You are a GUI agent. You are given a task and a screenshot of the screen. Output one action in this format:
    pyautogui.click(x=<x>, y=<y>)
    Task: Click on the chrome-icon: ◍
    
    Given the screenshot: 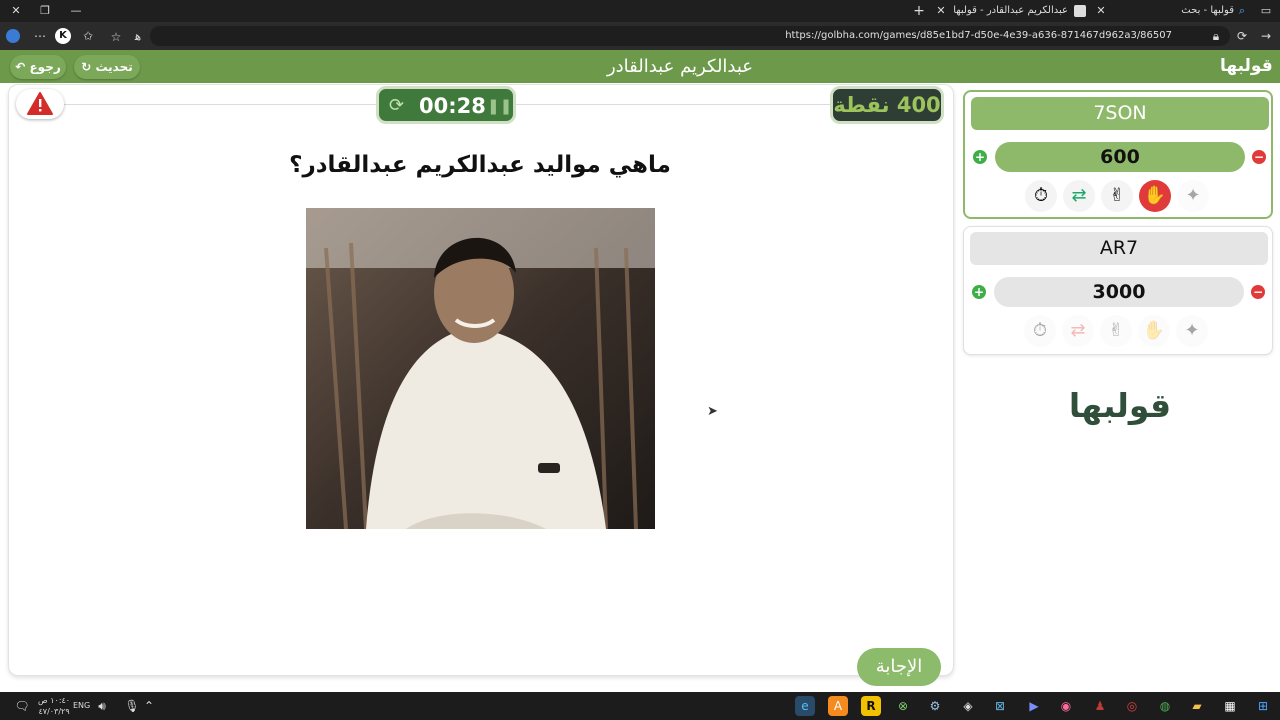 What is the action you would take?
    pyautogui.click(x=1165, y=706)
    